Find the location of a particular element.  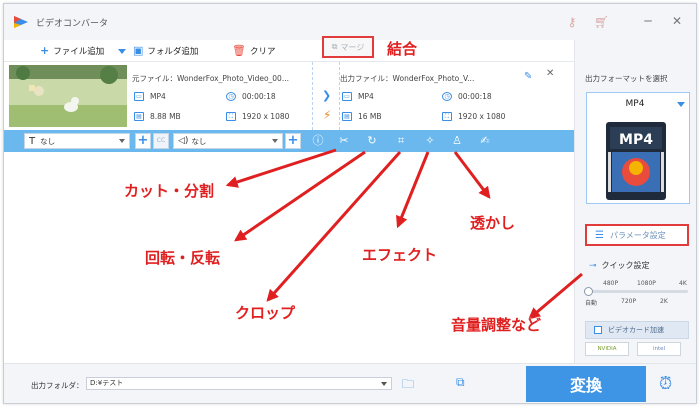

output-format: ▭ MP4 is located at coordinates (358, 96).